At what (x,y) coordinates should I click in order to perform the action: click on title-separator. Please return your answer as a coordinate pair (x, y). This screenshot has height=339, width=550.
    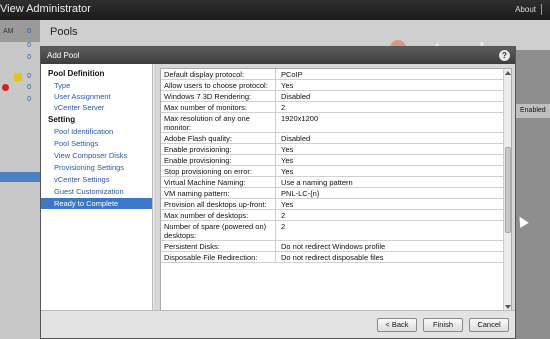
    Looking at the image, I should click on (541, 9).